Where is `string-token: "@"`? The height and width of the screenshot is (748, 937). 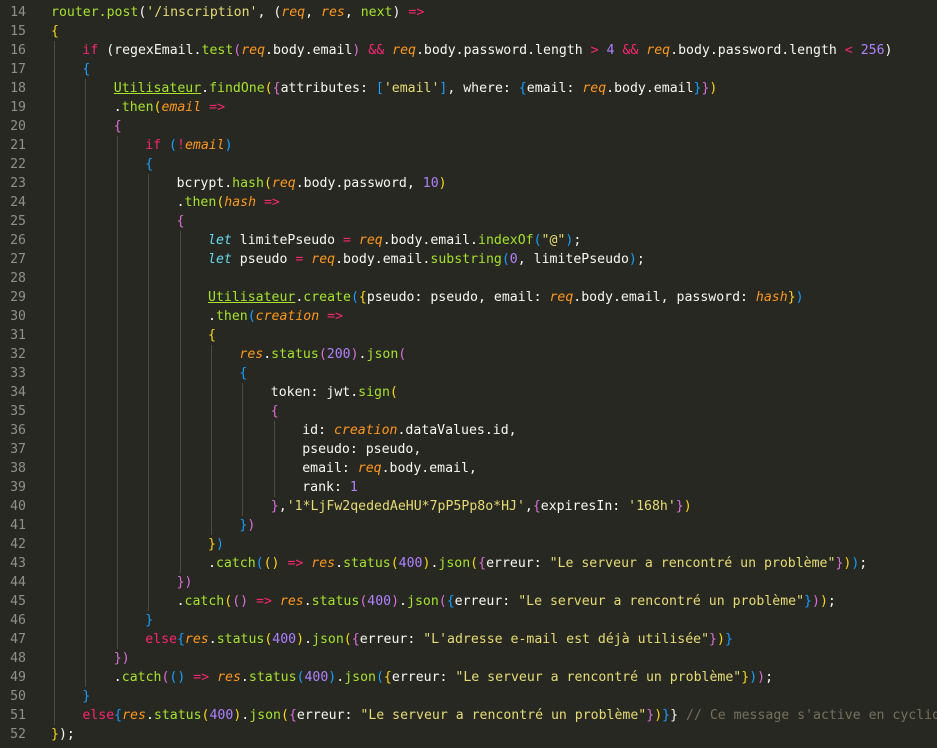
string-token: "@" is located at coordinates (553, 240).